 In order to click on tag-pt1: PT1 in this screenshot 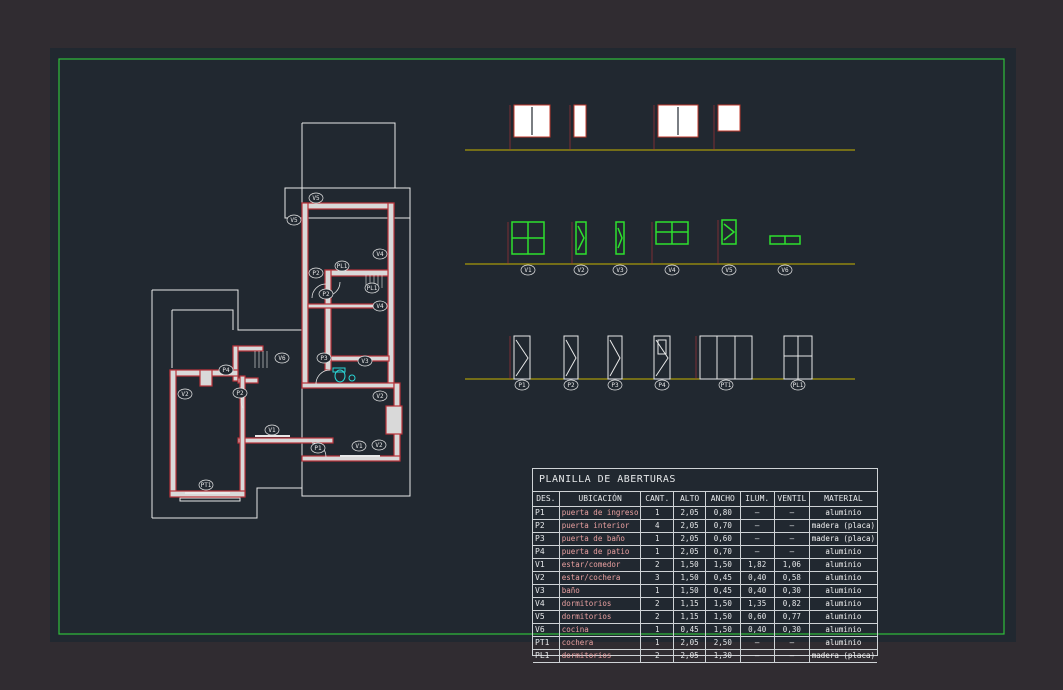, I will do `click(726, 385)`.